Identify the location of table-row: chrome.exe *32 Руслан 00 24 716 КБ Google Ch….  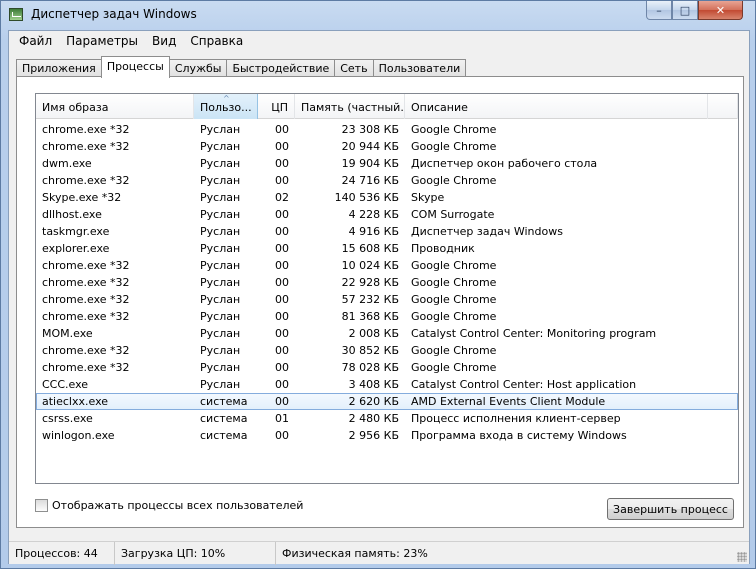
(387, 180).